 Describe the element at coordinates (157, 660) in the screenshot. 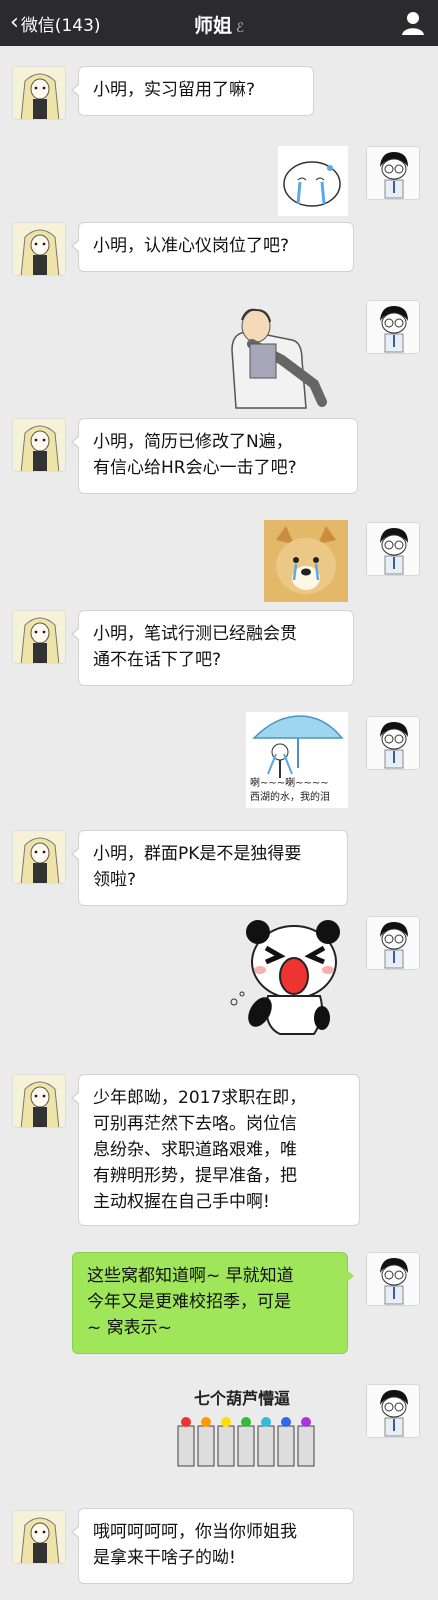

I see `message-line: 通不在话下了吧?` at that location.